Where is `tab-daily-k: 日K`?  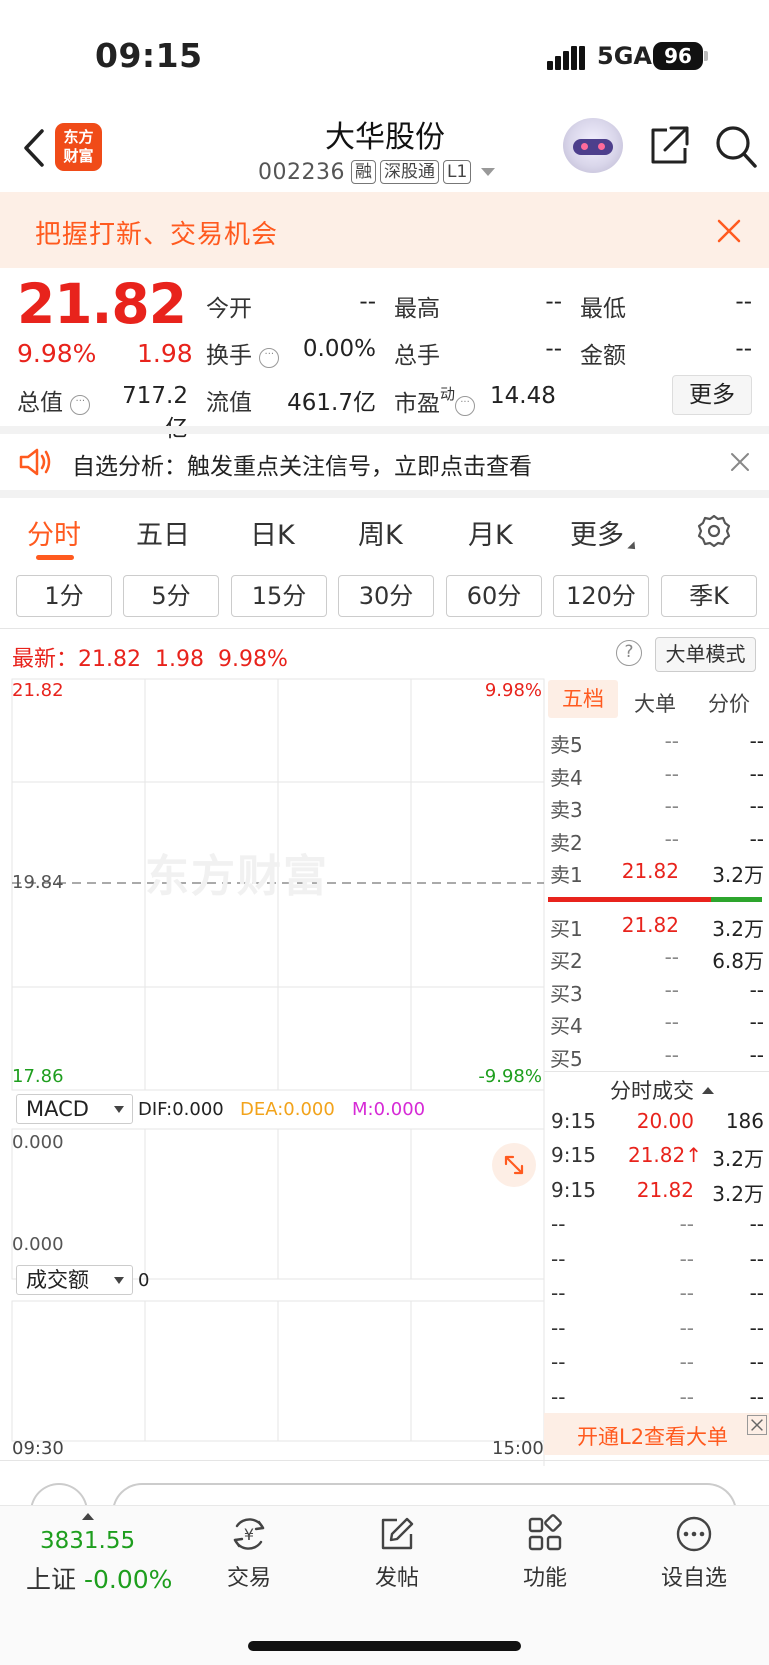
tab-daily-k: 日K is located at coordinates (272, 532).